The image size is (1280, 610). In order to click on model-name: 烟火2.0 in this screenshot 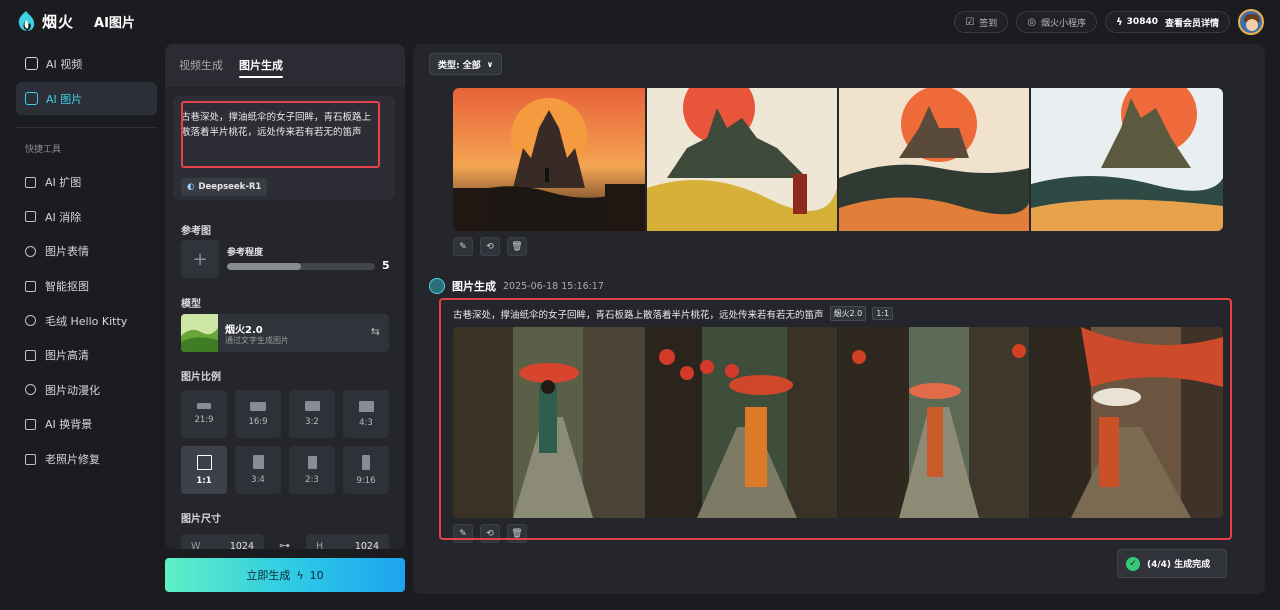, I will do `click(244, 330)`.